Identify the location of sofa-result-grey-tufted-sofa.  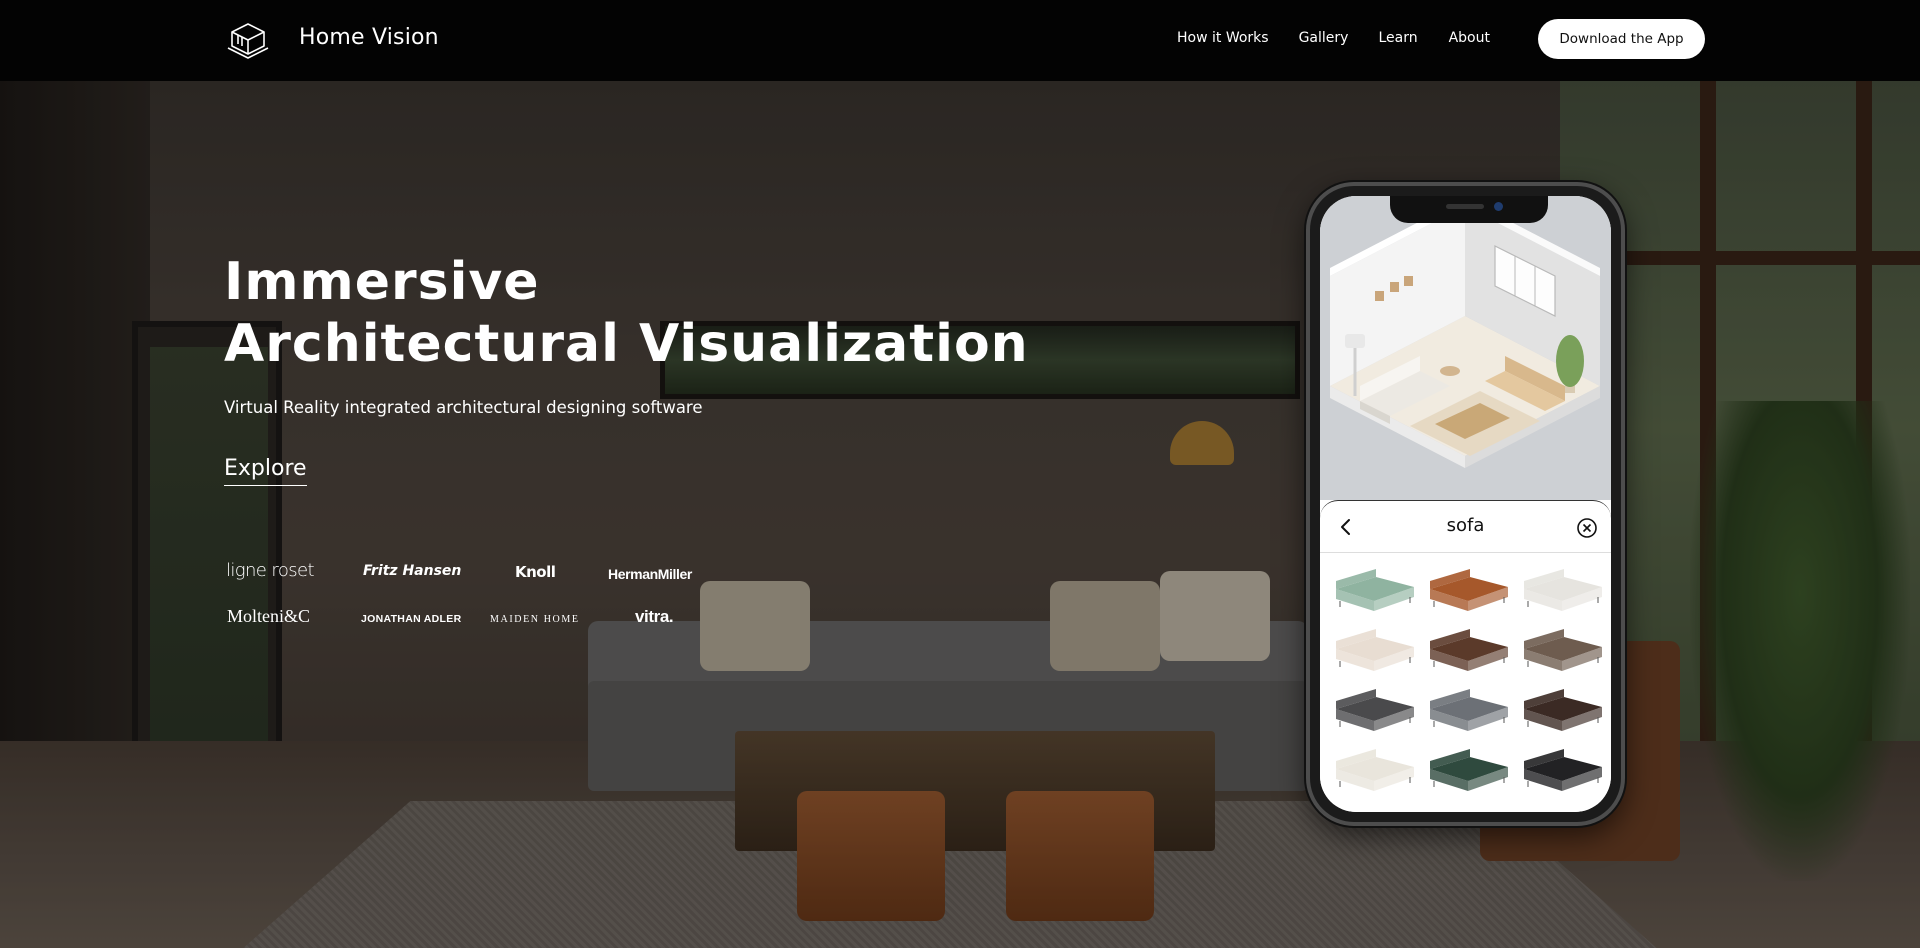
(1468, 712).